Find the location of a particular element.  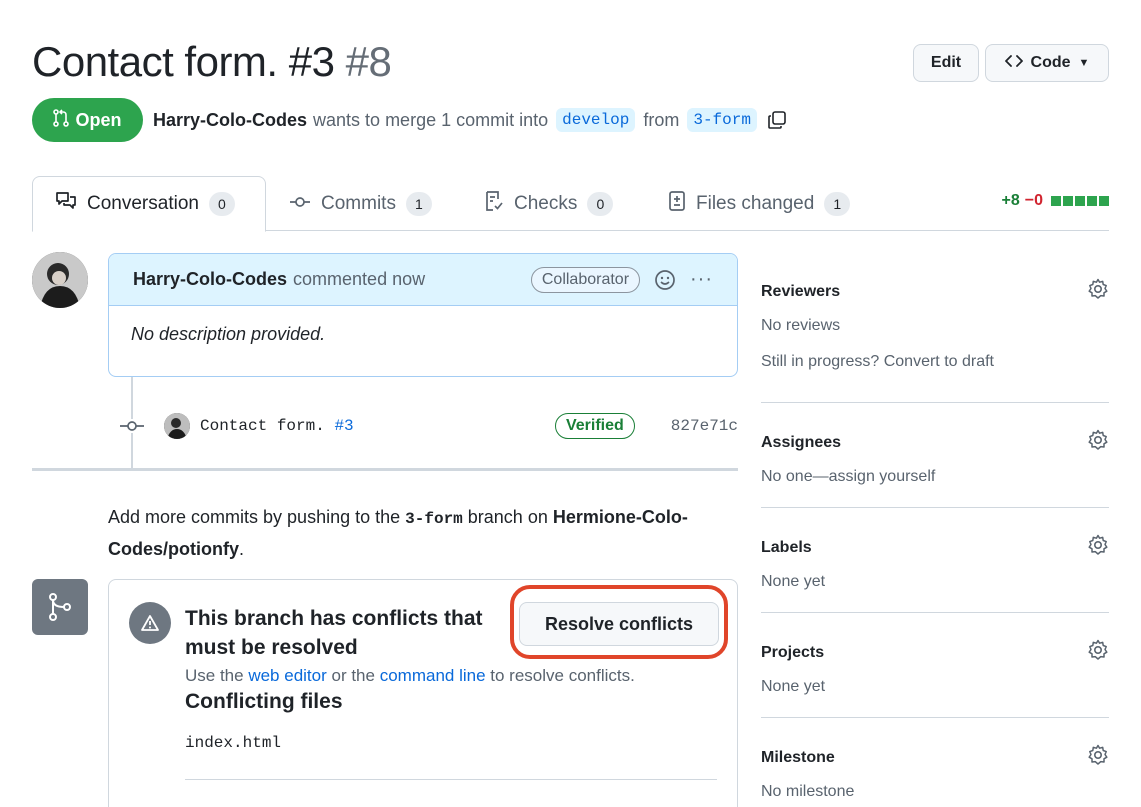

push-hint-branch: 3-form is located at coordinates (434, 519).